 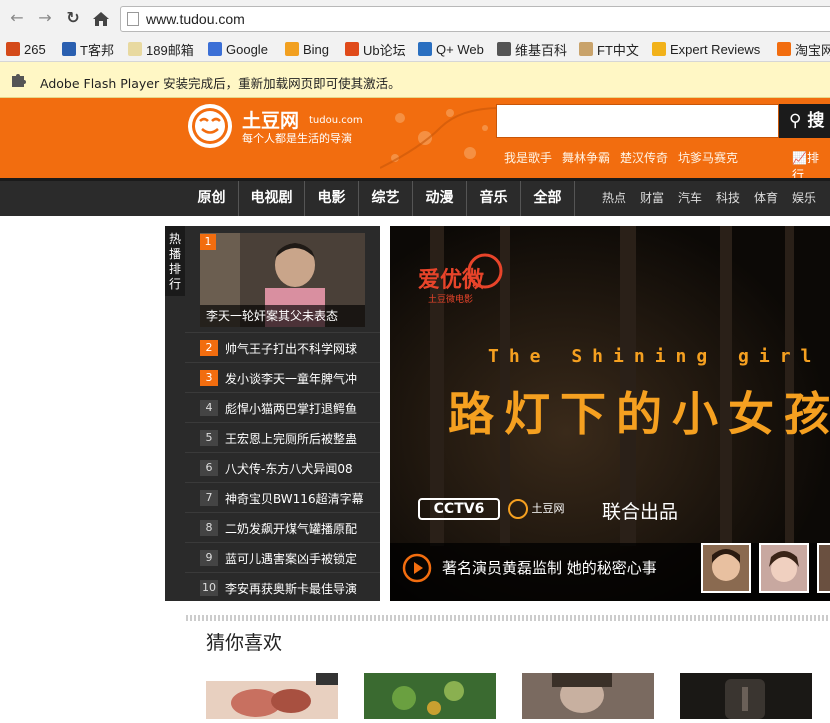 What do you see at coordinates (451, 49) in the screenshot?
I see `bookmark-item: Q+ Web` at bounding box center [451, 49].